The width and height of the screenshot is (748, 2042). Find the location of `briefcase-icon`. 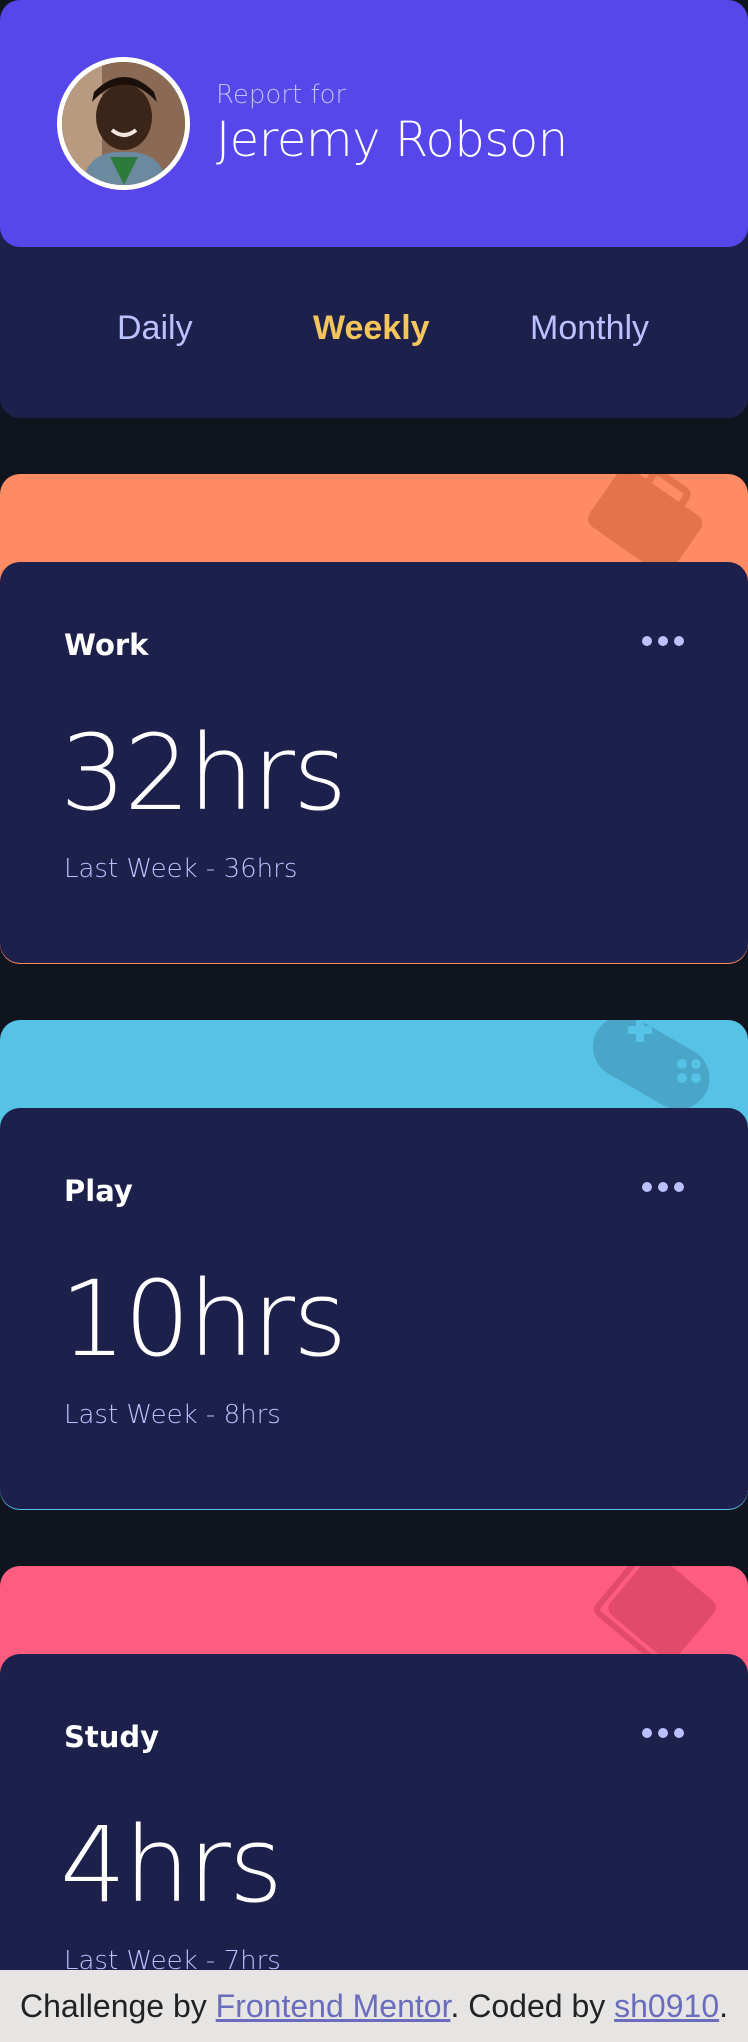

briefcase-icon is located at coordinates (645, 523).